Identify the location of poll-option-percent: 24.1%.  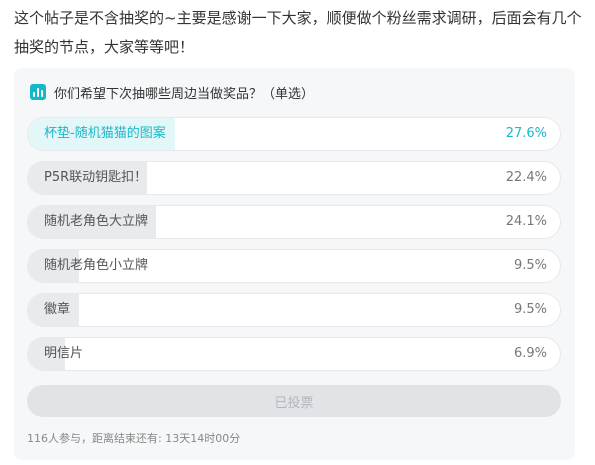
(526, 221).